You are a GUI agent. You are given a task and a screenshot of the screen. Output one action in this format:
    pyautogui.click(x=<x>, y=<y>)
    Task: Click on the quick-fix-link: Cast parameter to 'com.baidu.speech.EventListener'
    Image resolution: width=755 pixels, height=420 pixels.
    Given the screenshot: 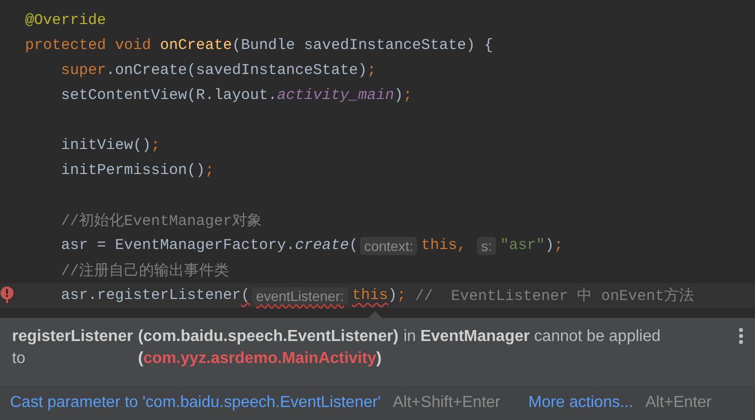 What is the action you would take?
    pyautogui.click(x=195, y=403)
    